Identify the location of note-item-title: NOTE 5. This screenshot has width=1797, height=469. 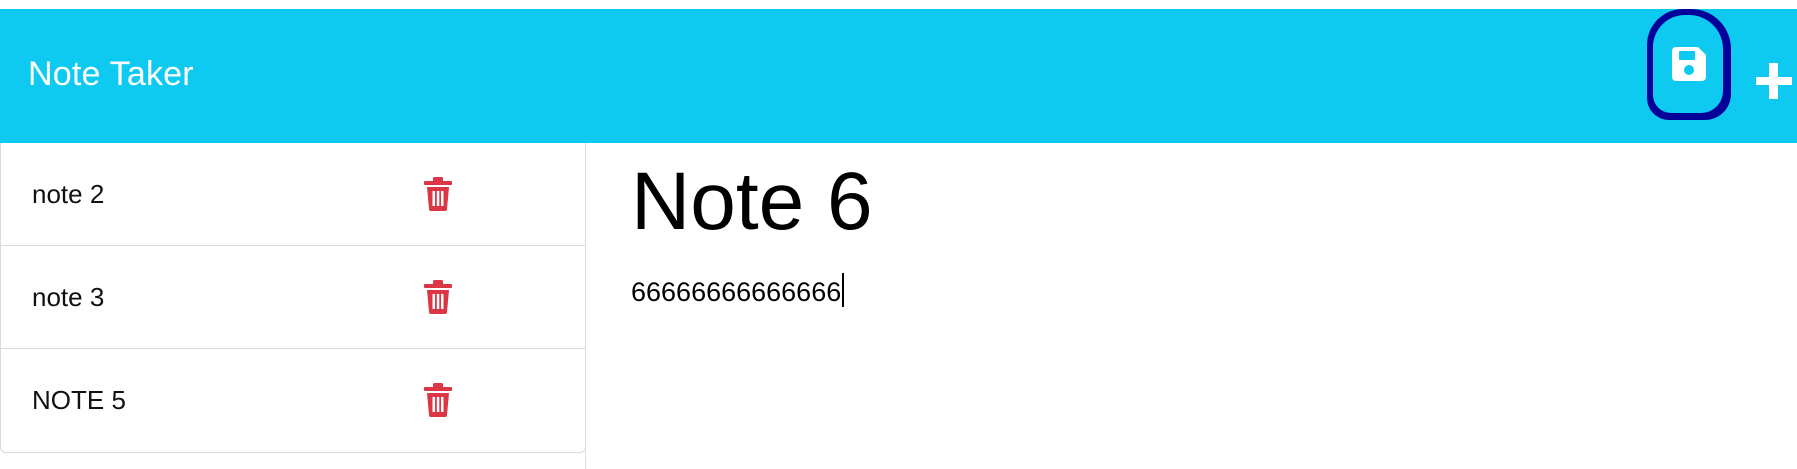
(79, 400).